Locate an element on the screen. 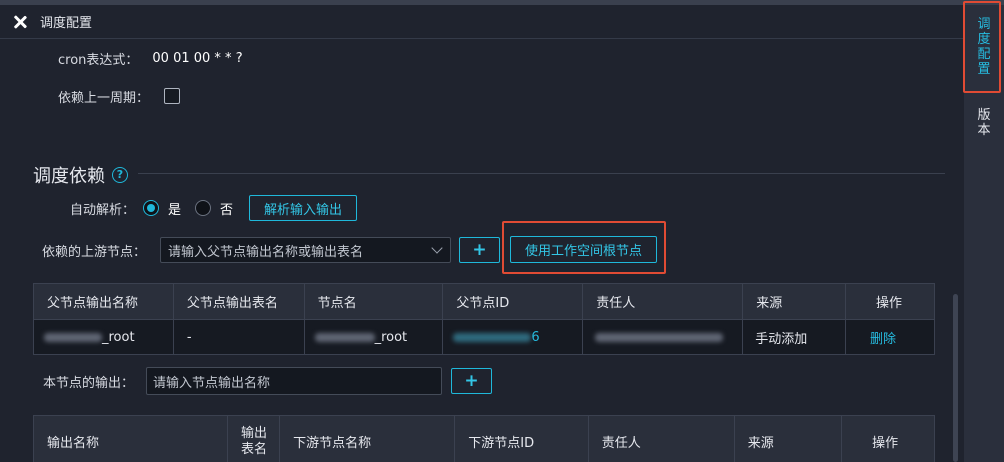 Image resolution: width=1004 pixels, height=462 pixels. auto-parse-row: 自动解析： 是 否 解析输入输出 is located at coordinates (214, 208).